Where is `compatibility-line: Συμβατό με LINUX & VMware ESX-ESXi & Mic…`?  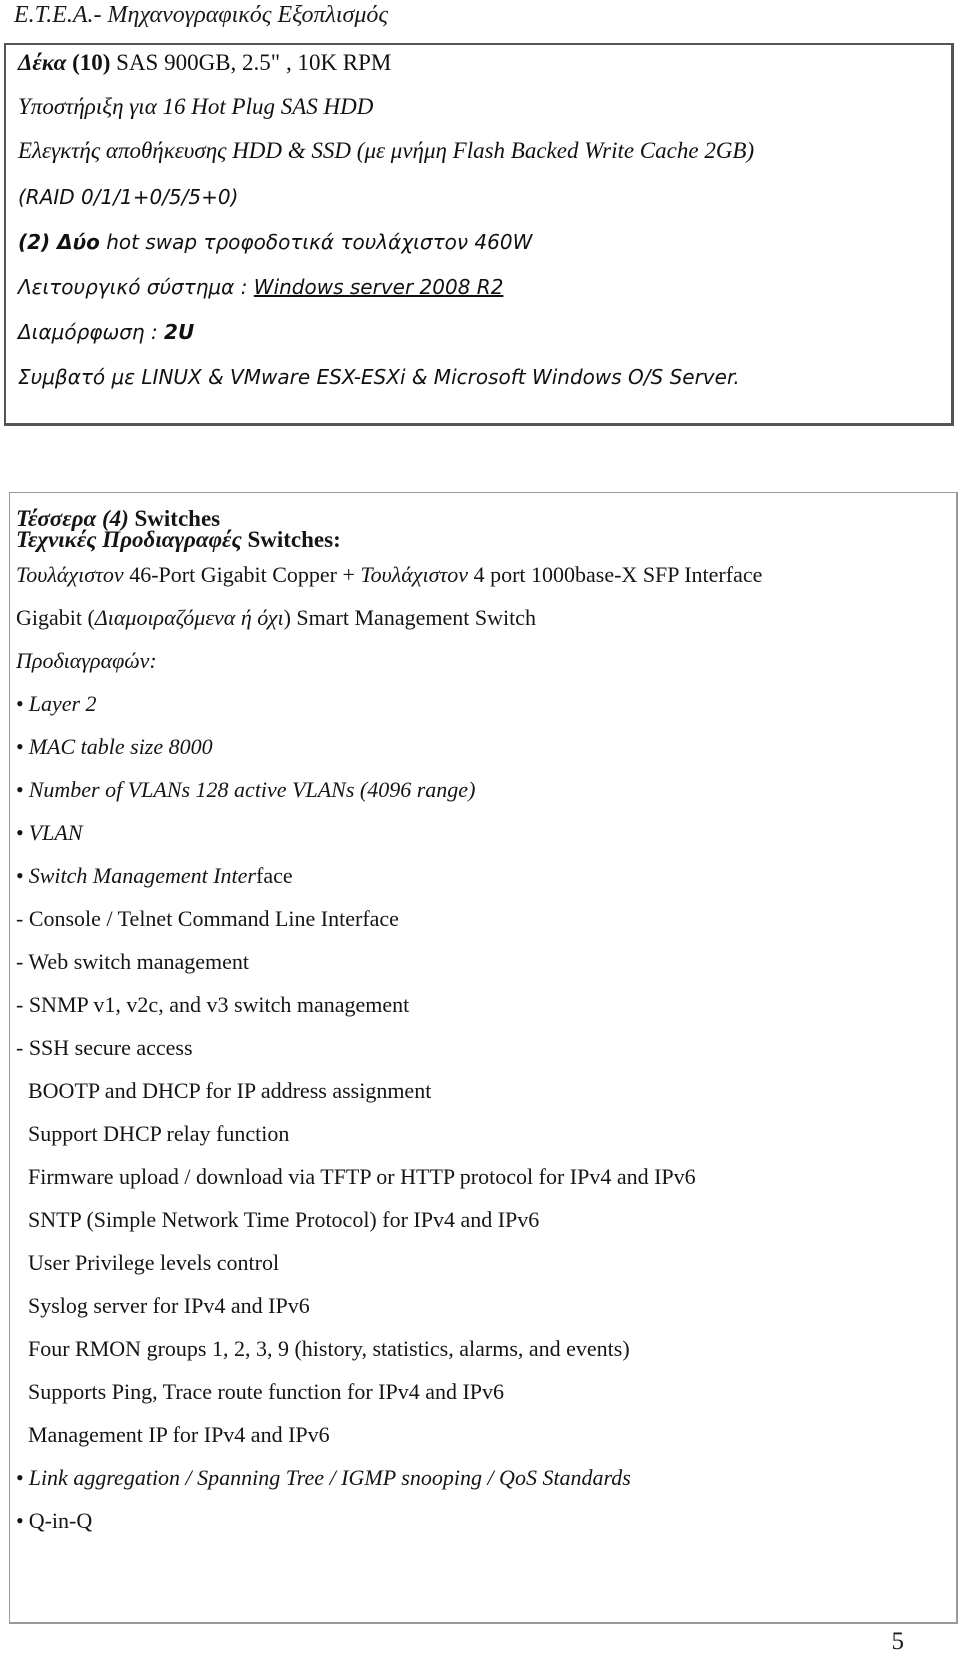
compatibility-line: Συμβατό με LINUX & VMware ESX-ESXi & Mic… is located at coordinates (379, 377).